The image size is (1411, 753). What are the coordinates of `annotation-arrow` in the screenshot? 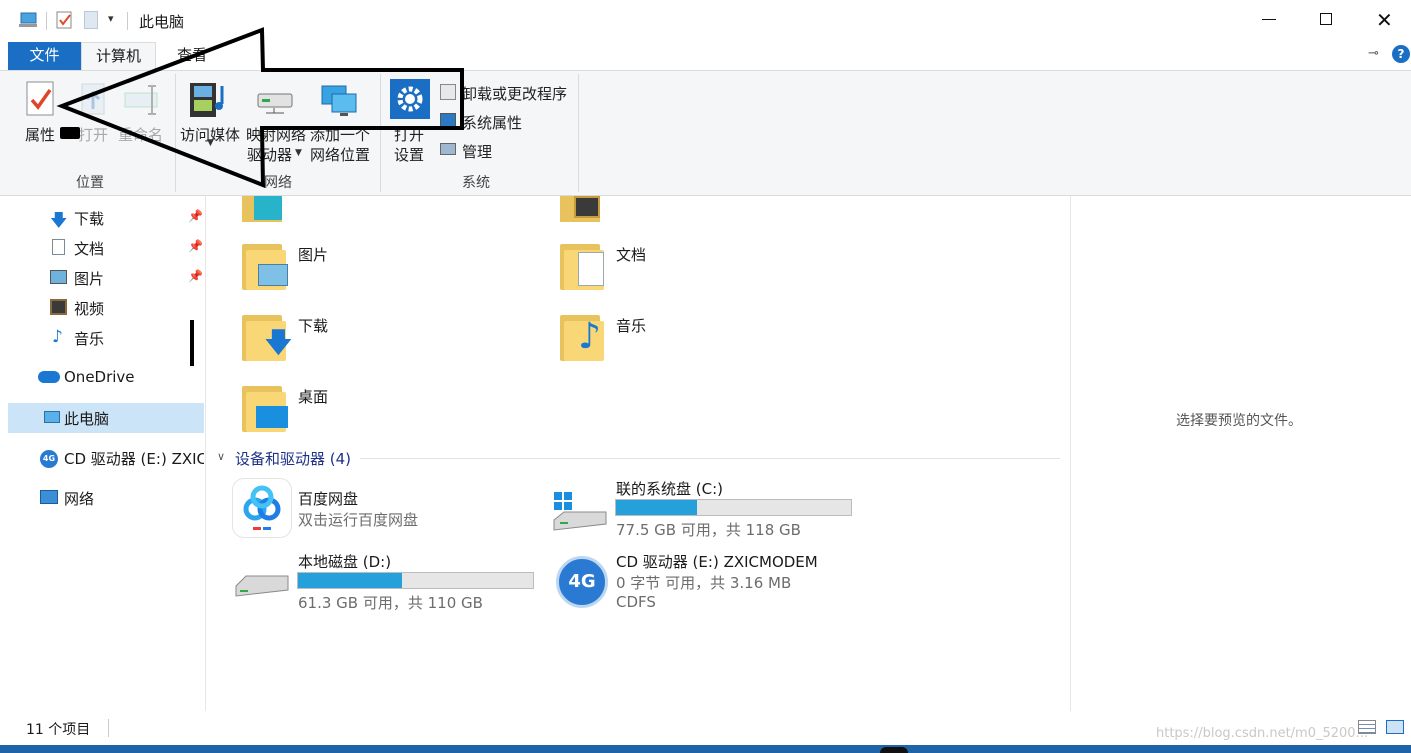 It's located at (260, 107).